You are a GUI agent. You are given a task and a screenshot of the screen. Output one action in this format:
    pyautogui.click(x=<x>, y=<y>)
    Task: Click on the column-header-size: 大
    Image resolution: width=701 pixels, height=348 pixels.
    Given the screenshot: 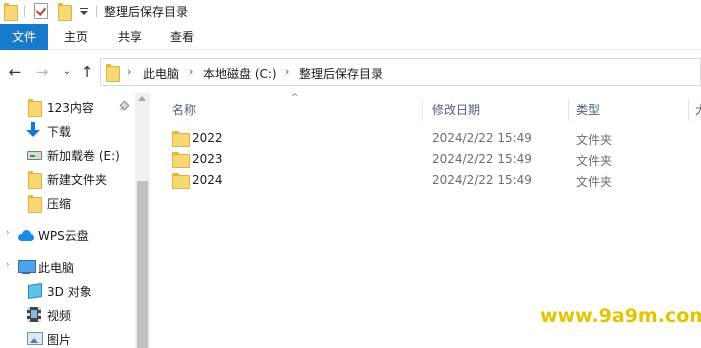 What is the action you would take?
    pyautogui.click(x=698, y=112)
    